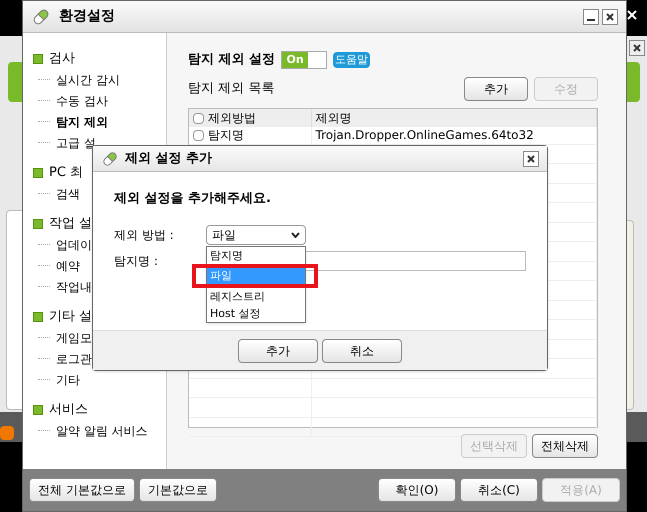 The image size is (647, 512). What do you see at coordinates (334, 118) in the screenshot?
I see `column-header: 제외명` at bounding box center [334, 118].